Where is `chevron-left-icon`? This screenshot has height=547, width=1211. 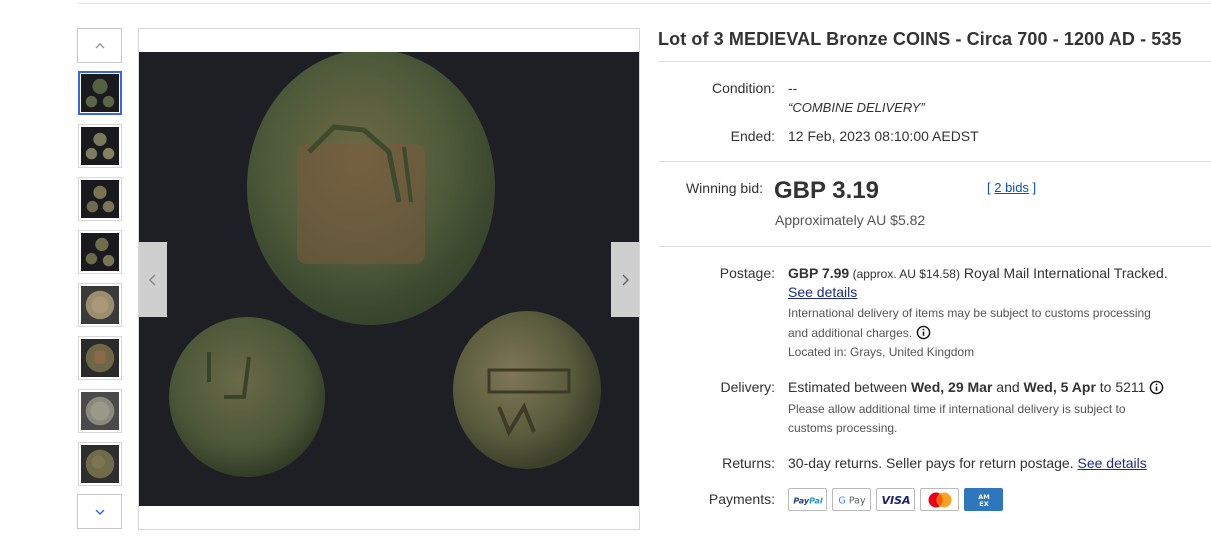 chevron-left-icon is located at coordinates (152, 279).